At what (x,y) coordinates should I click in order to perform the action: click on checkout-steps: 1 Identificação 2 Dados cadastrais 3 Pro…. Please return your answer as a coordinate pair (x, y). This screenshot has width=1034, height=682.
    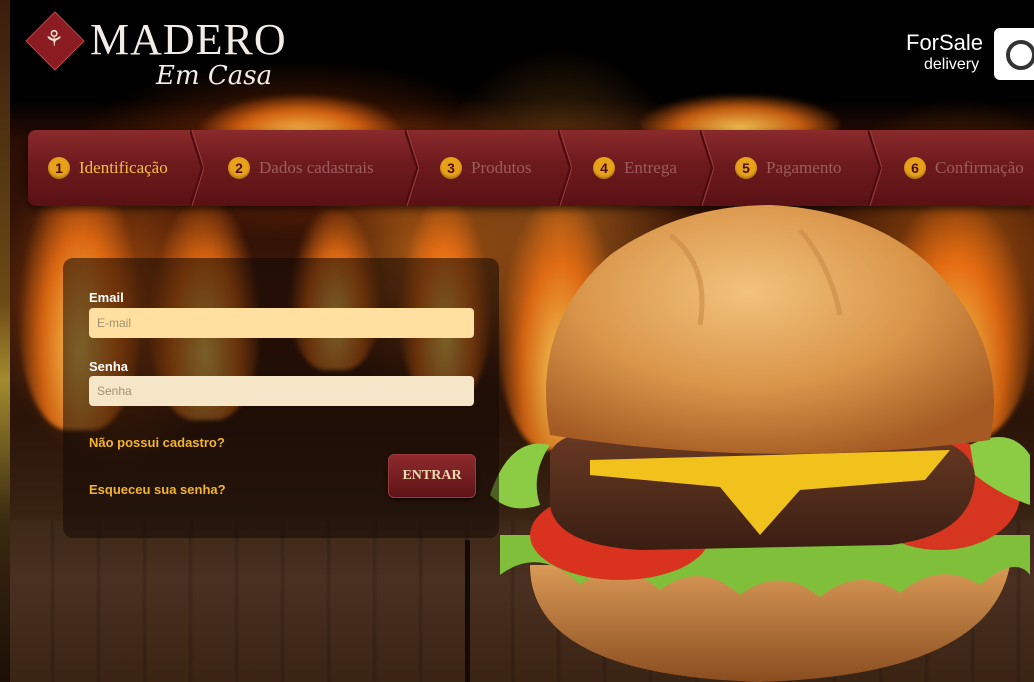
    Looking at the image, I should click on (531, 168).